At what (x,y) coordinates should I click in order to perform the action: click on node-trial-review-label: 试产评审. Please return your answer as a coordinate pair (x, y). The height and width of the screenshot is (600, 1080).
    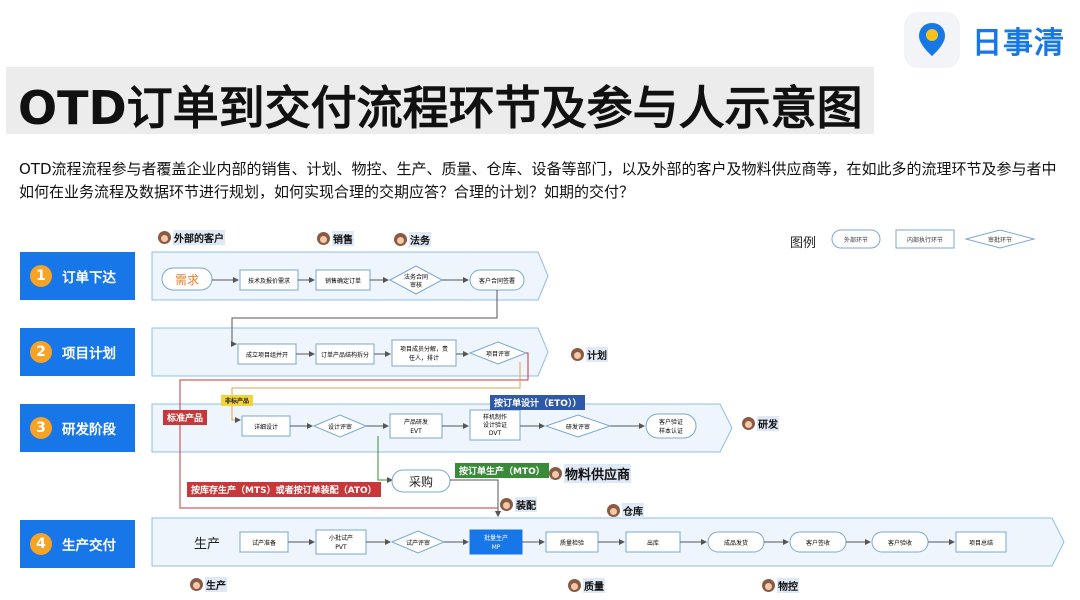
    Looking at the image, I should click on (418, 543).